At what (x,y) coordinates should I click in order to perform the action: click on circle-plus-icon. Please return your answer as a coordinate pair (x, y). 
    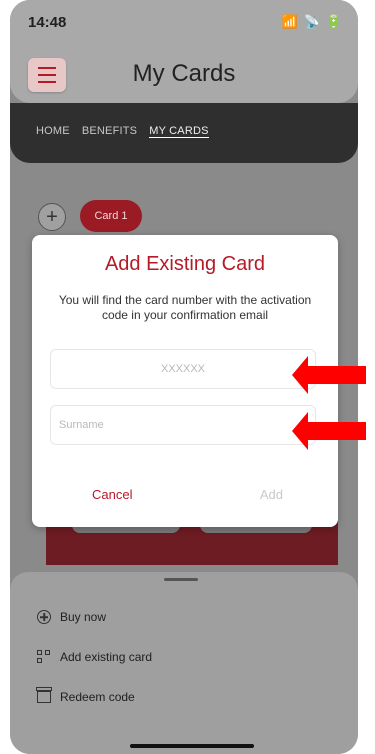
    Looking at the image, I should click on (44, 617).